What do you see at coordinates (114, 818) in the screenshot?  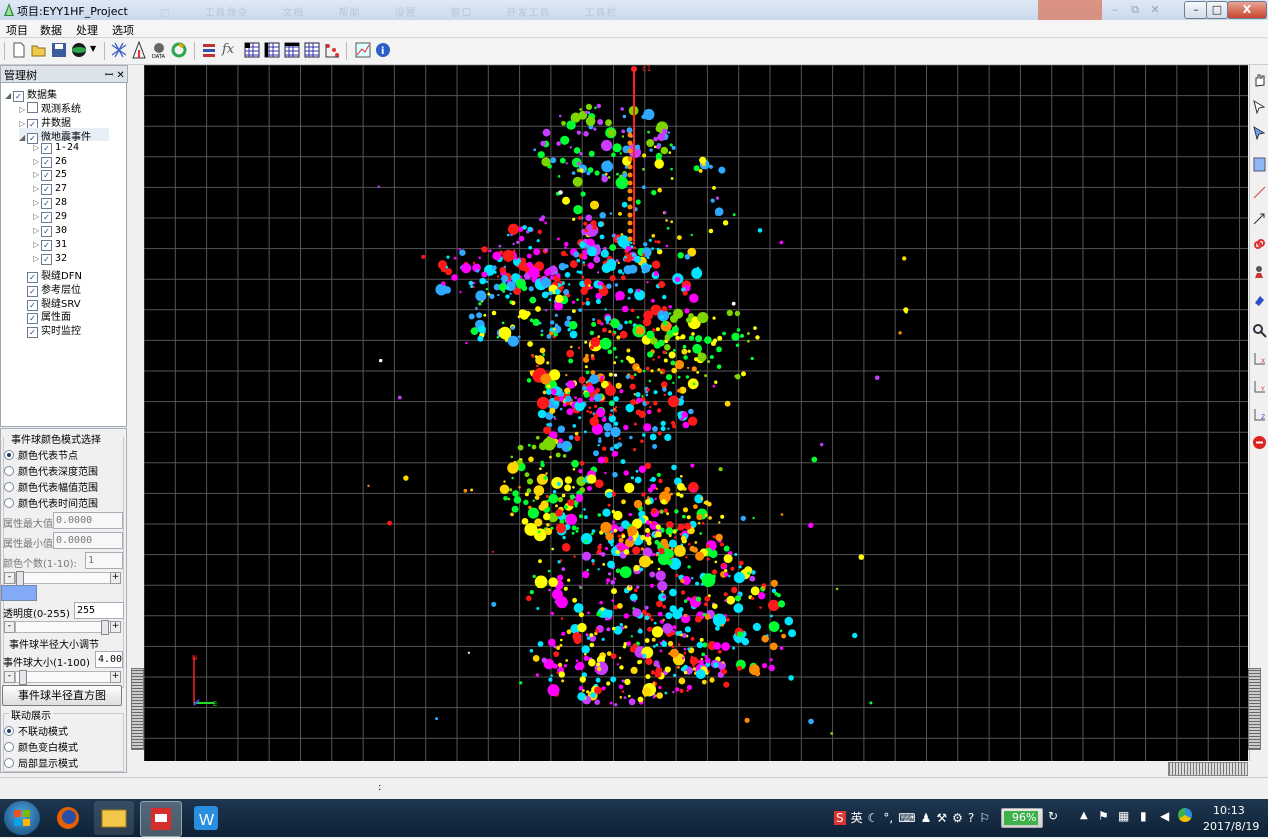 I see `explorer-taskbar-button` at bounding box center [114, 818].